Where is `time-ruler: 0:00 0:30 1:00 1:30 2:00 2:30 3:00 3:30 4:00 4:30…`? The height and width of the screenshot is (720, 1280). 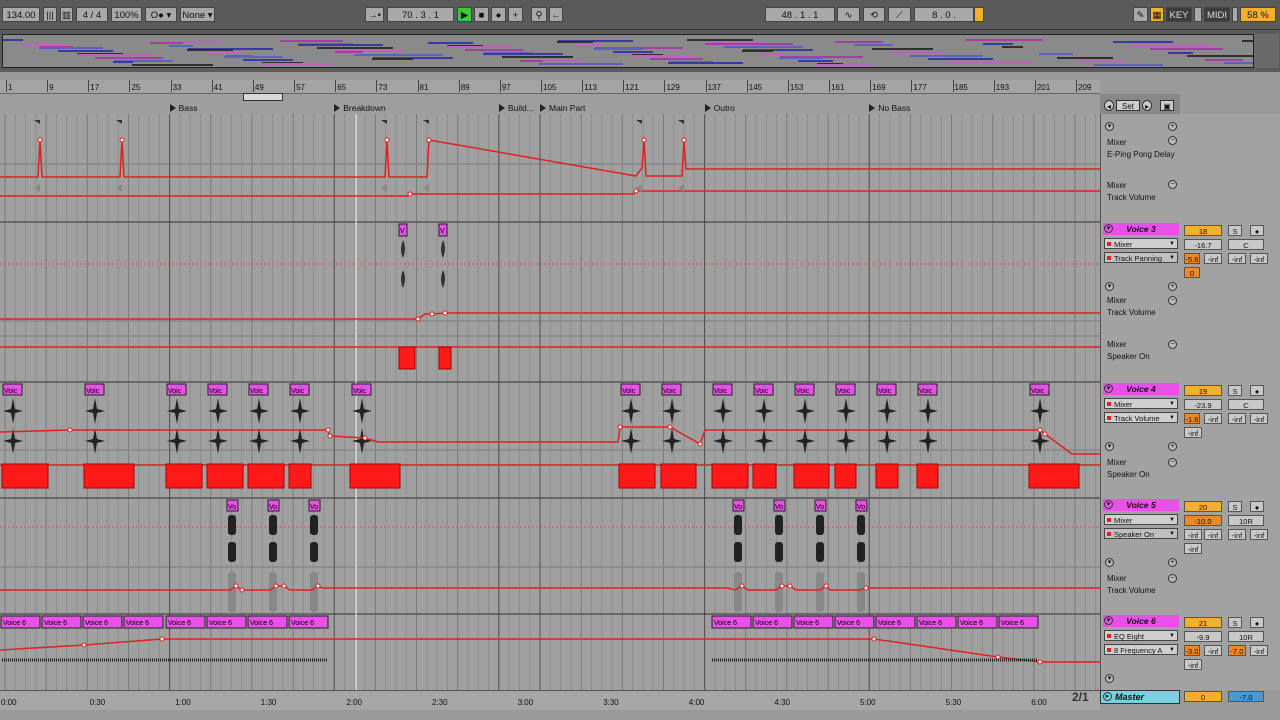 time-ruler: 0:00 0:30 1:00 1:30 2:00 2:30 3:00 3:30 4:00 4:30… is located at coordinates (550, 700).